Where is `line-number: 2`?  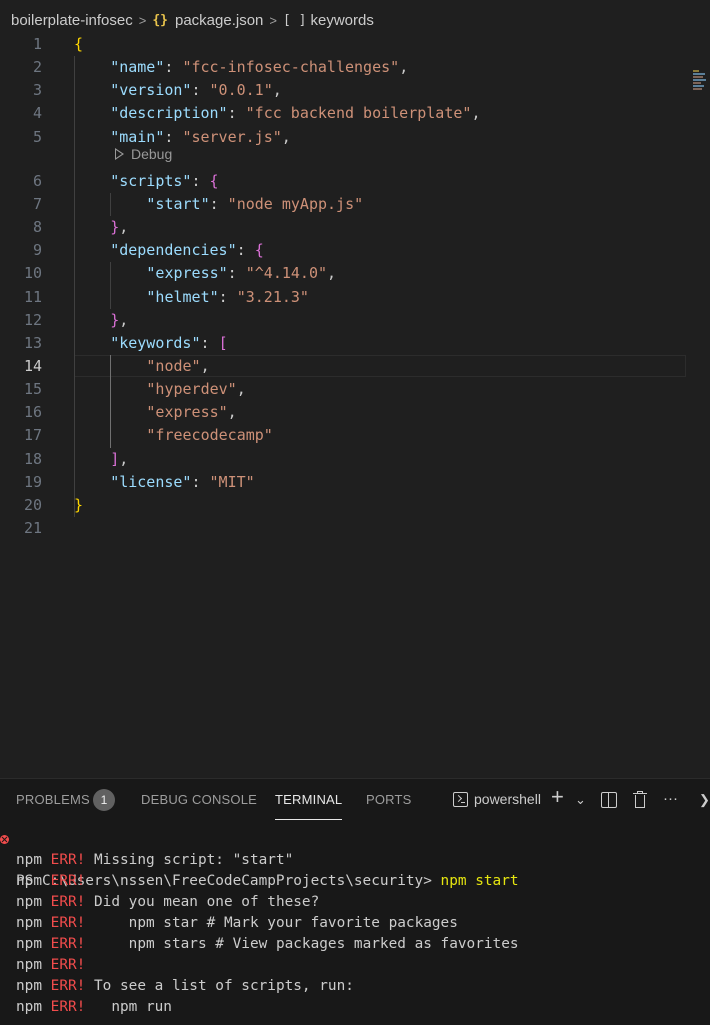 line-number: 2 is located at coordinates (37, 67).